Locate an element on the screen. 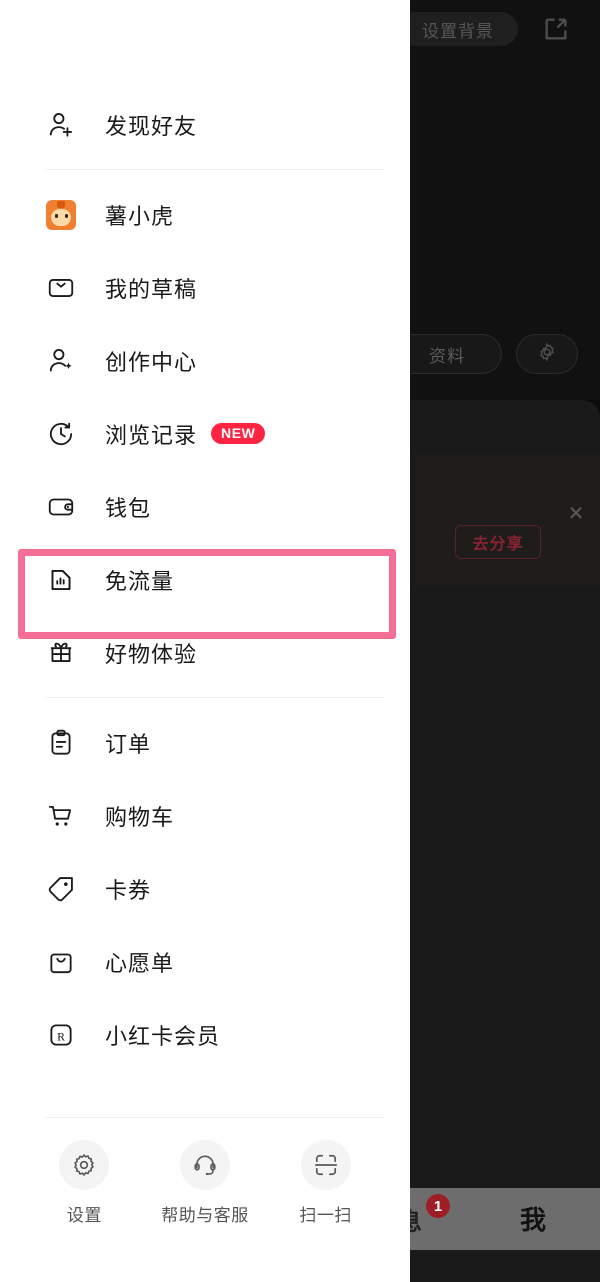 Image resolution: width=600 pixels, height=1282 pixels. shopping-cart-icon is located at coordinates (61, 816).